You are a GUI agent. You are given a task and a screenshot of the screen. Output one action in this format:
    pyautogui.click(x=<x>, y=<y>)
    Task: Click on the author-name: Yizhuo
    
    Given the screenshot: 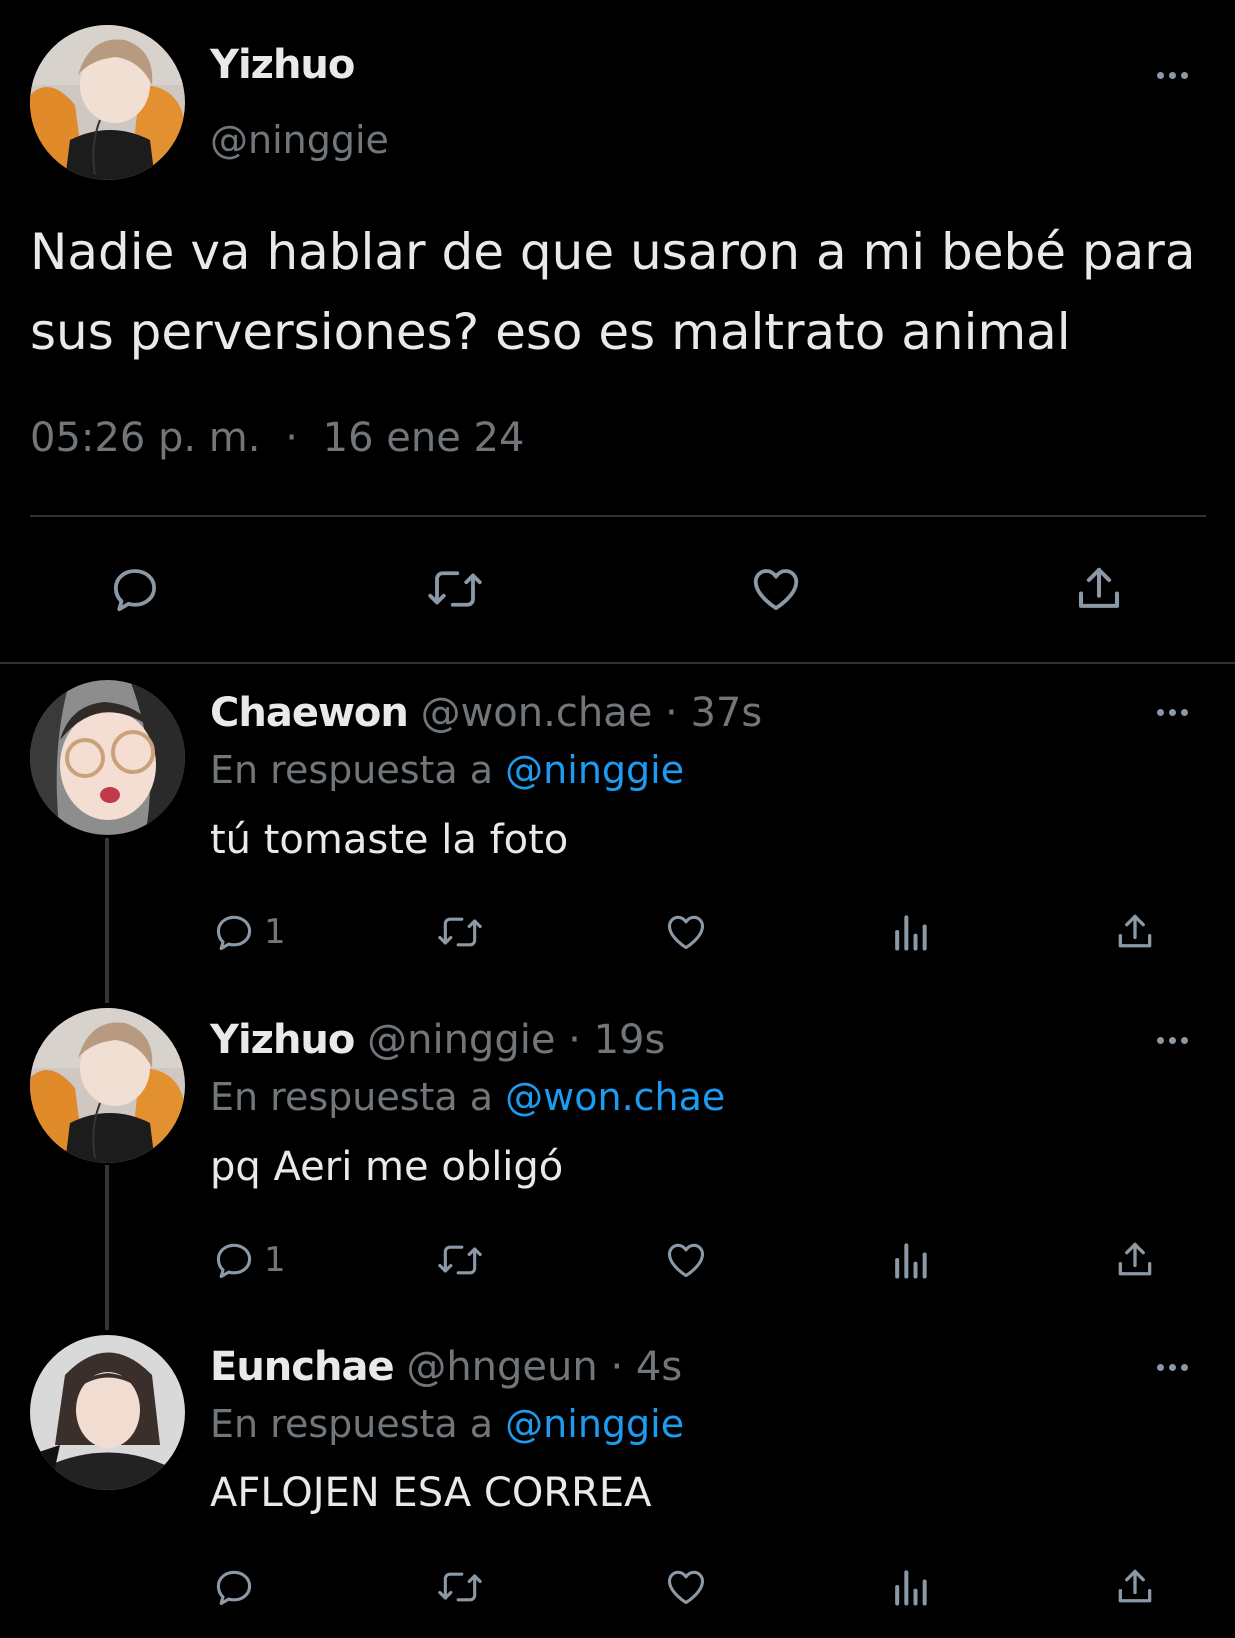 What is the action you would take?
    pyautogui.click(x=282, y=65)
    